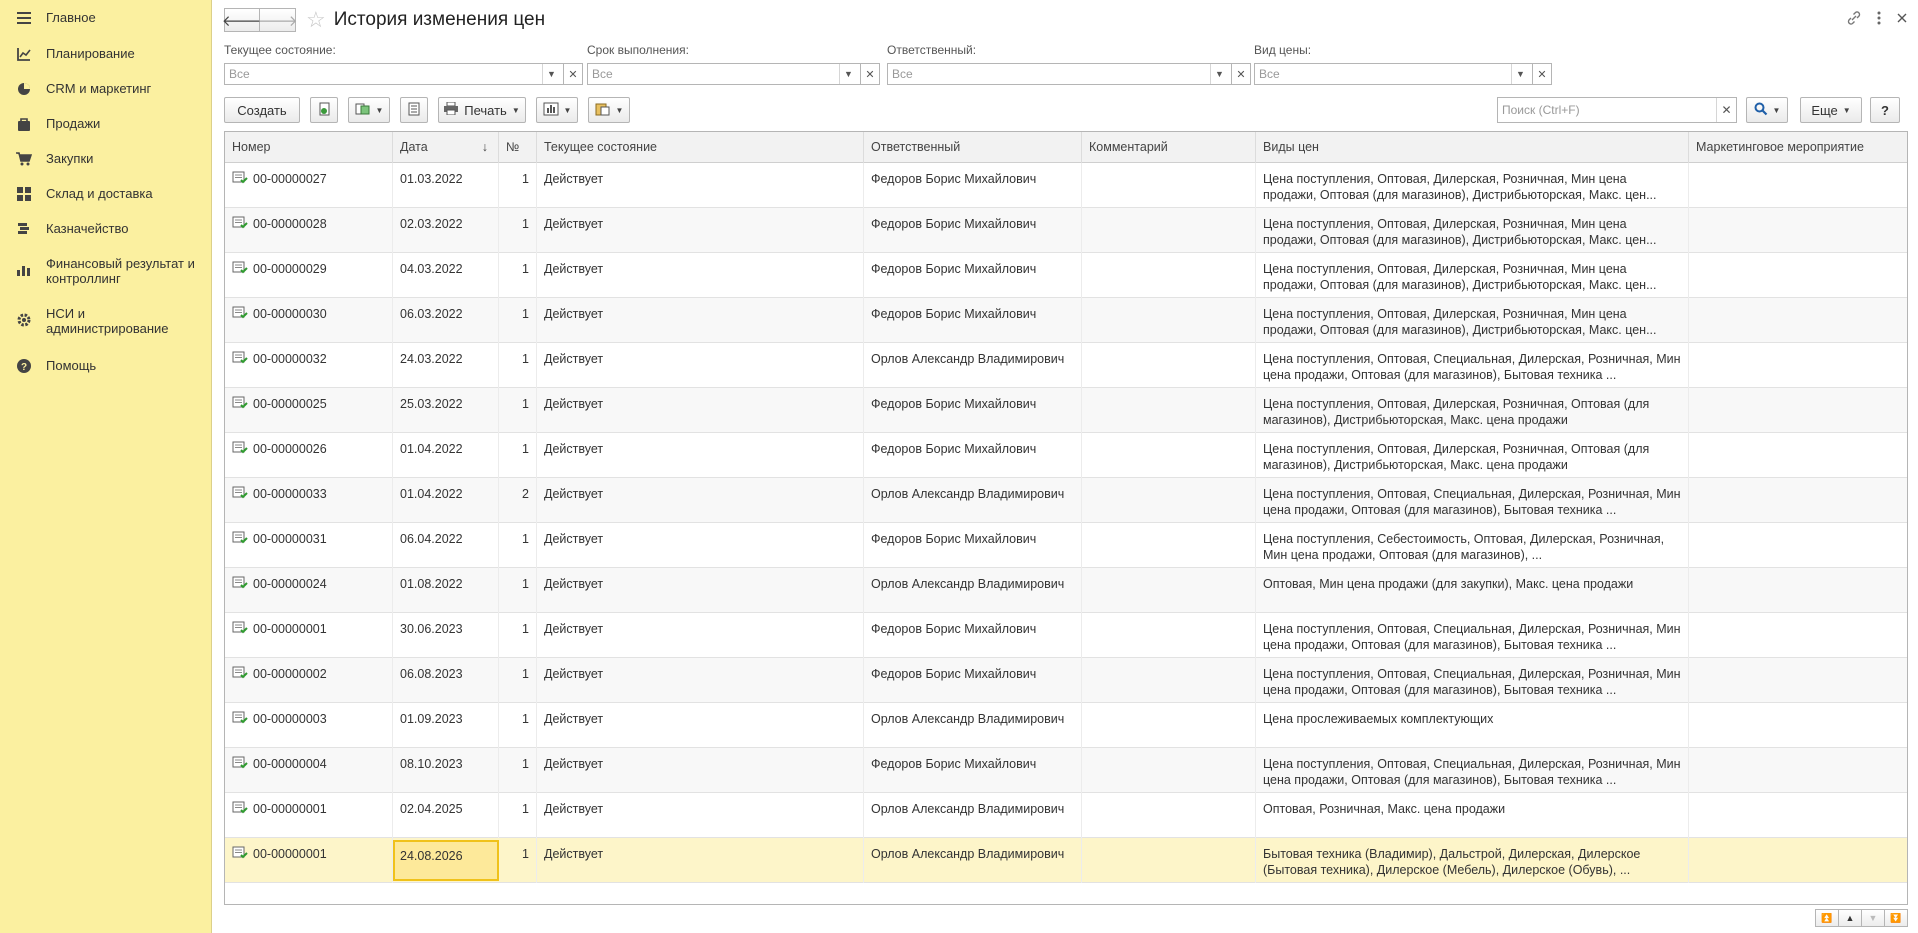  I want to click on search-input: Поиск (Ctrl+F), so click(1607, 110).